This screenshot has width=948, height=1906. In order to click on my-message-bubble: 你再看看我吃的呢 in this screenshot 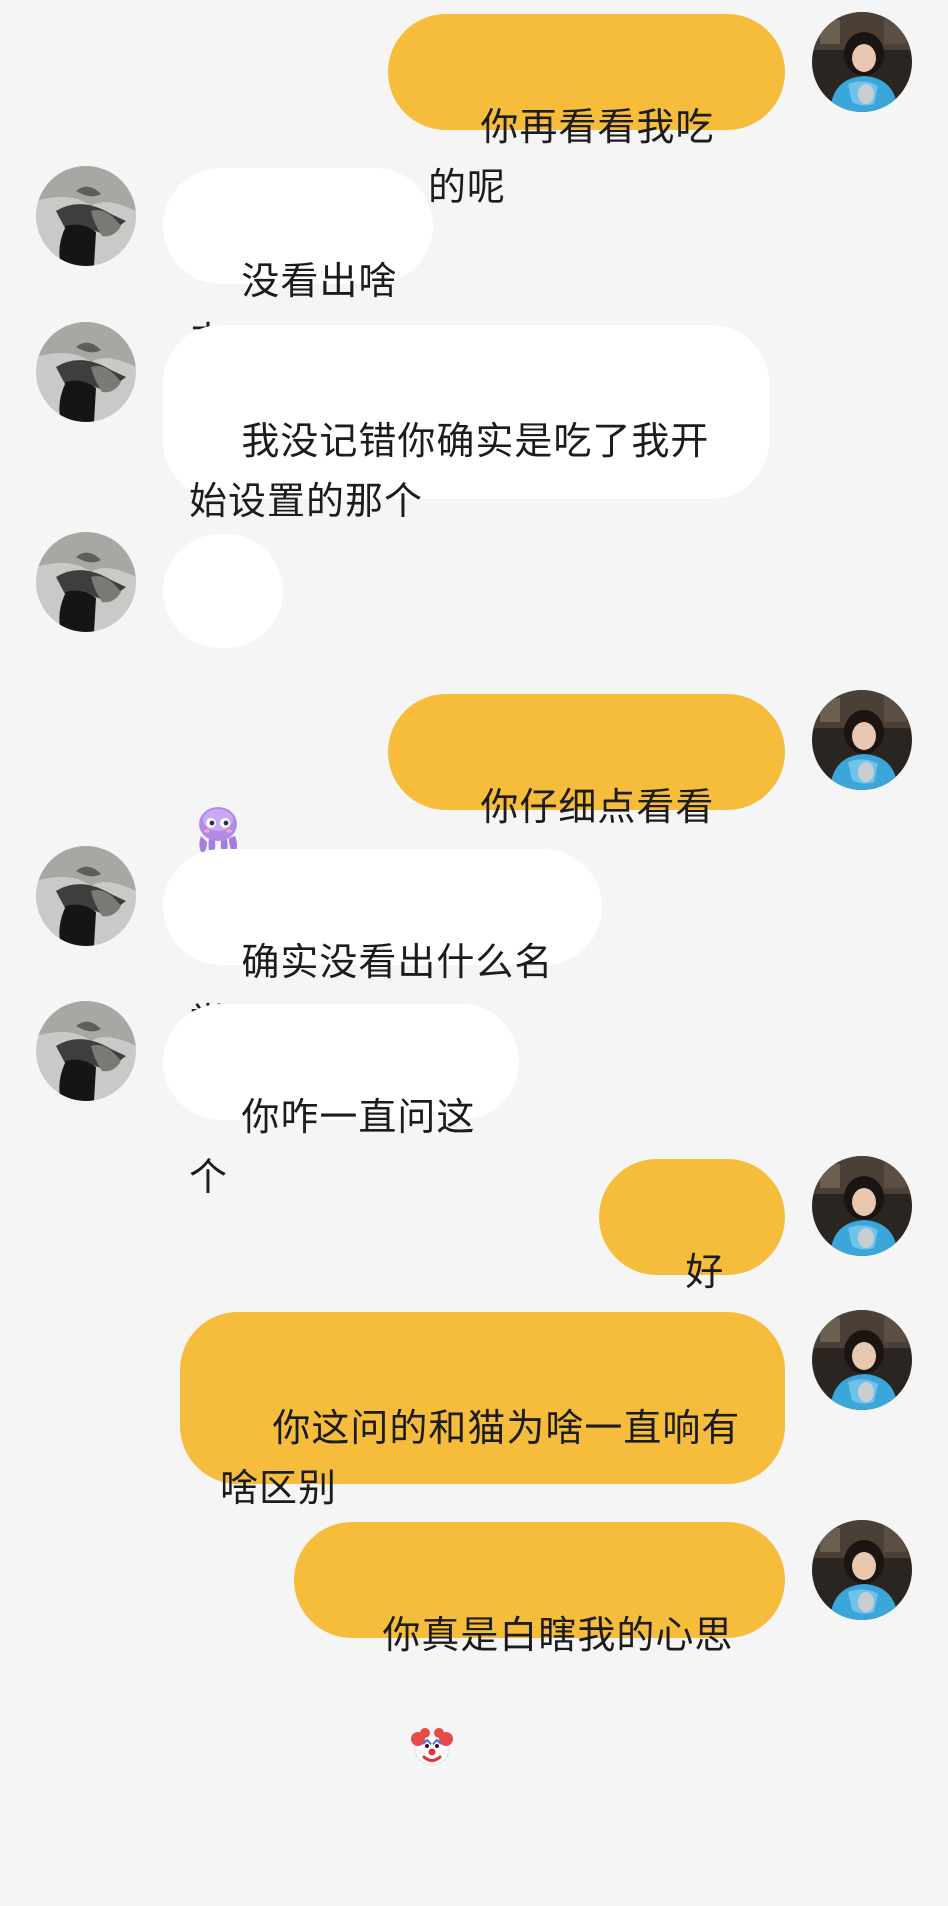, I will do `click(586, 111)`.